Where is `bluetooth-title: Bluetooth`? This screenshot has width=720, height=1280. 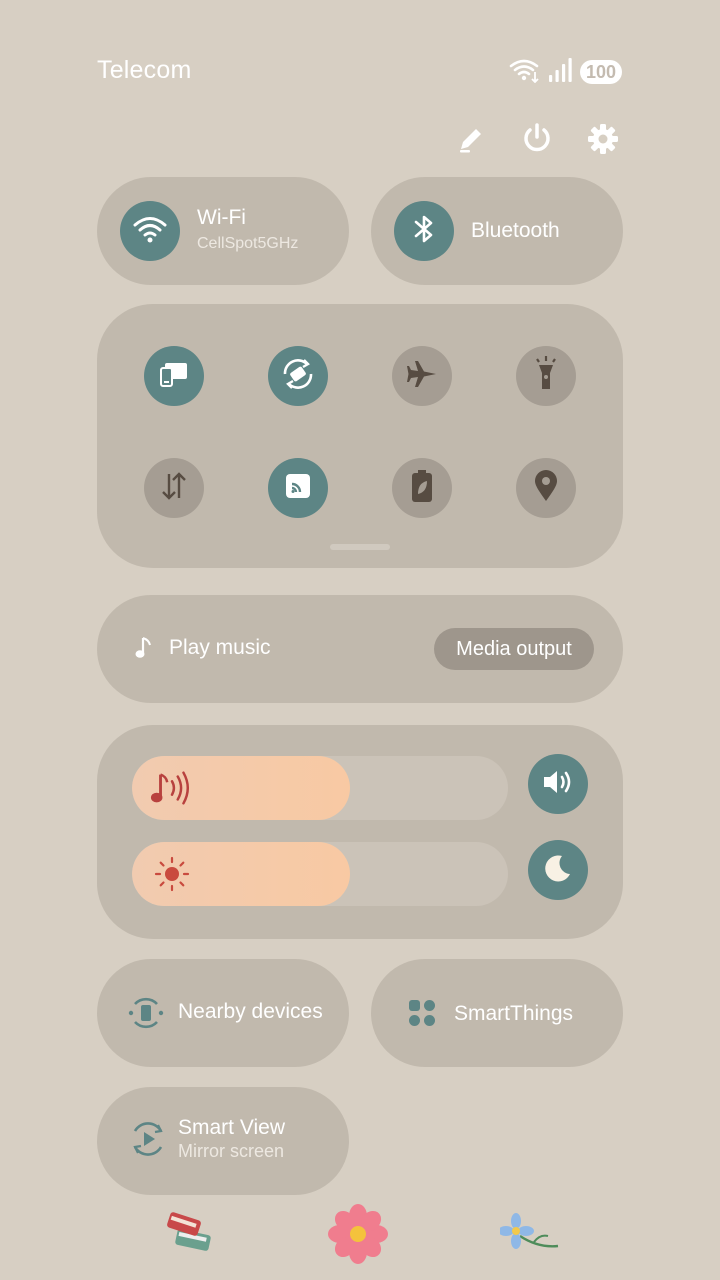 bluetooth-title: Bluetooth is located at coordinates (515, 230).